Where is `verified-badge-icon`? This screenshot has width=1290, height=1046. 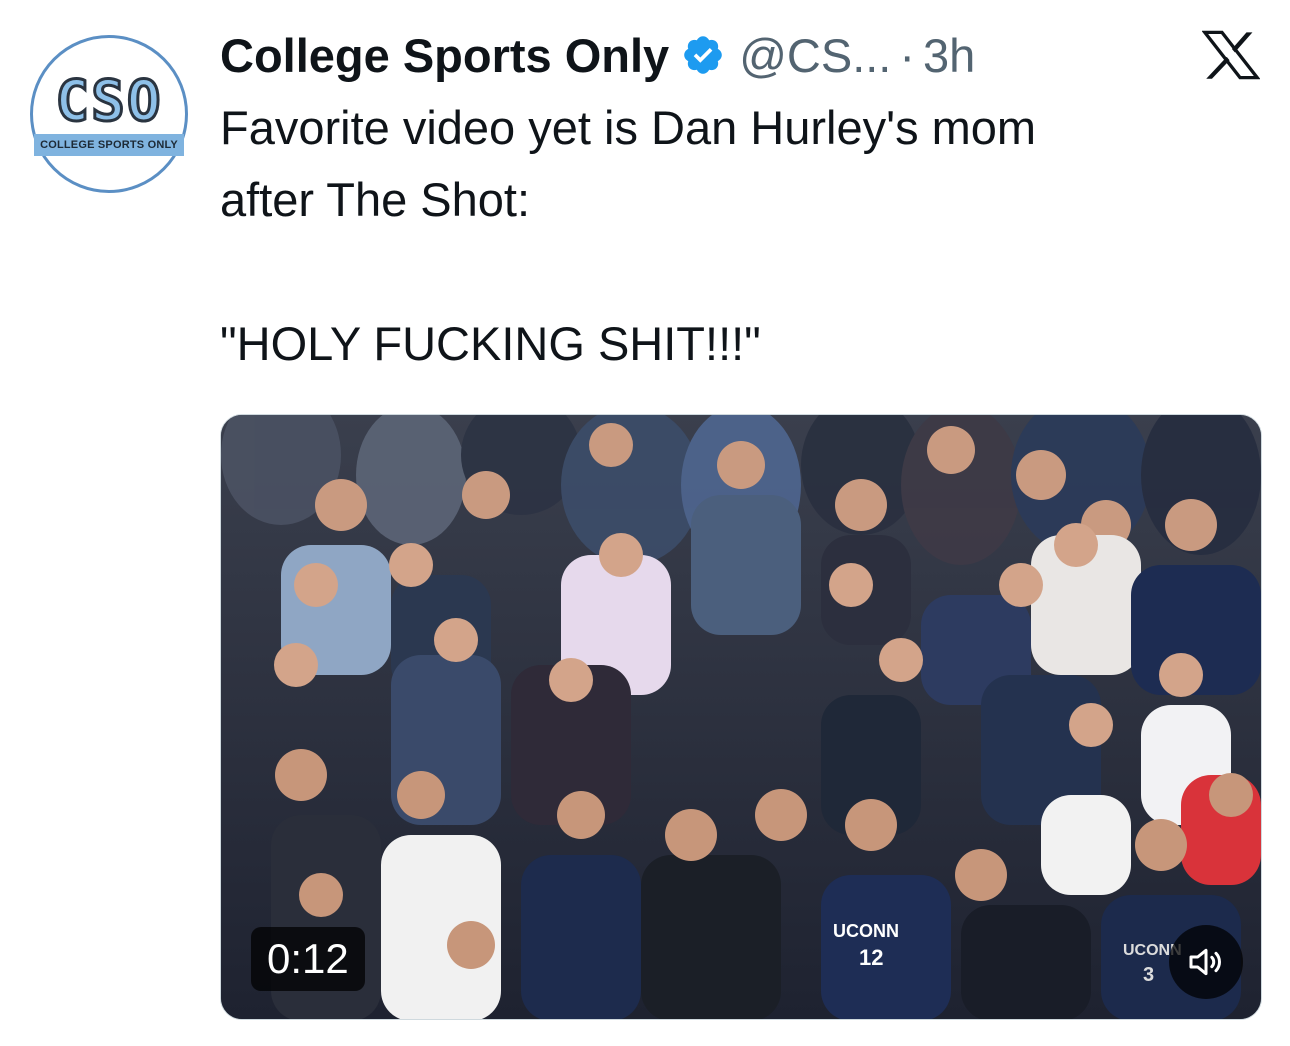
verified-badge-icon is located at coordinates (703, 55).